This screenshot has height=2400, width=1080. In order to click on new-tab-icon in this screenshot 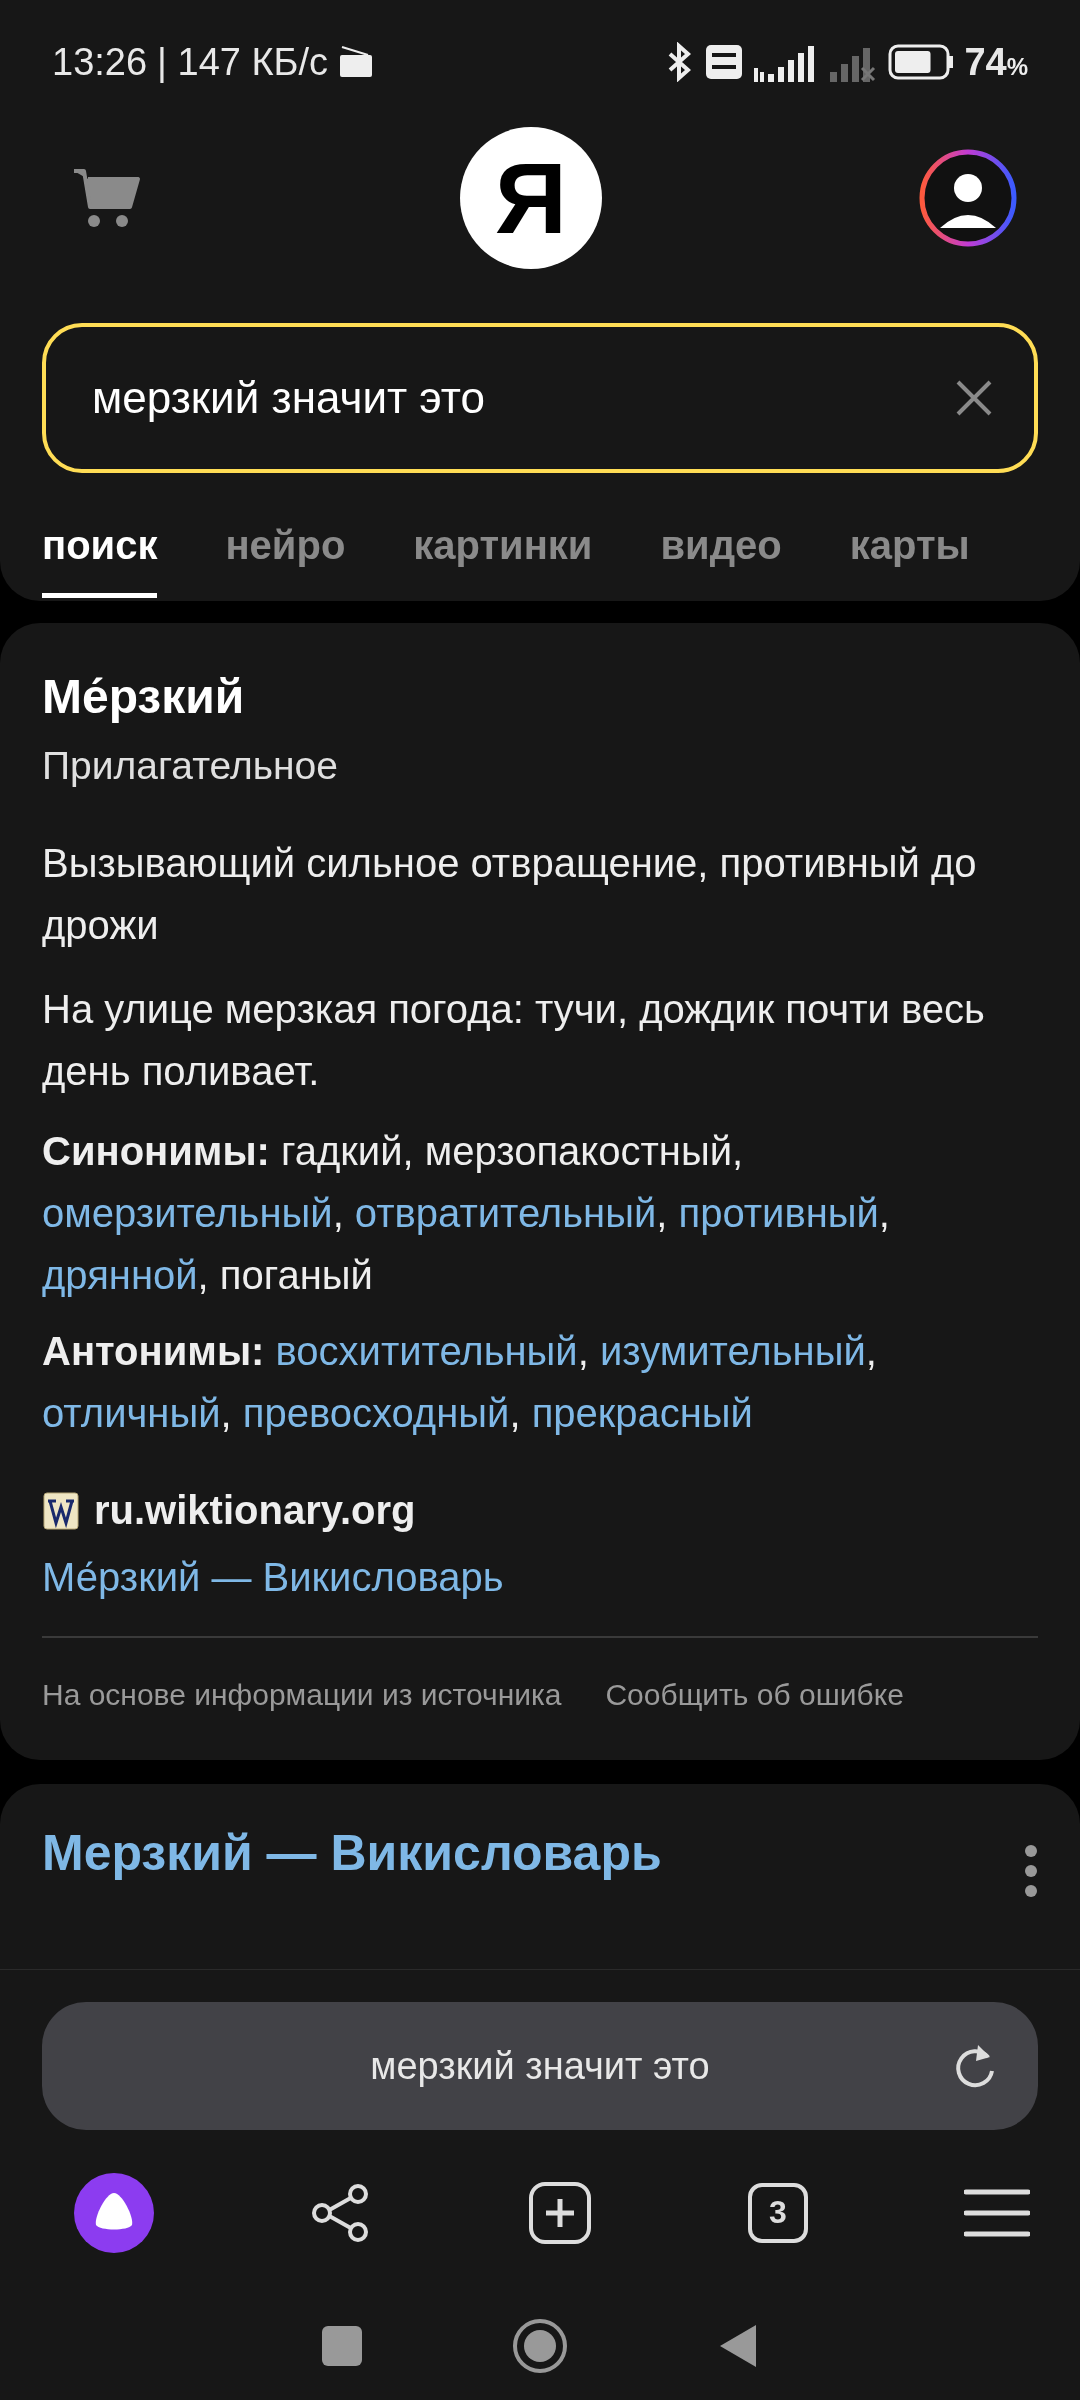, I will do `click(560, 2212)`.